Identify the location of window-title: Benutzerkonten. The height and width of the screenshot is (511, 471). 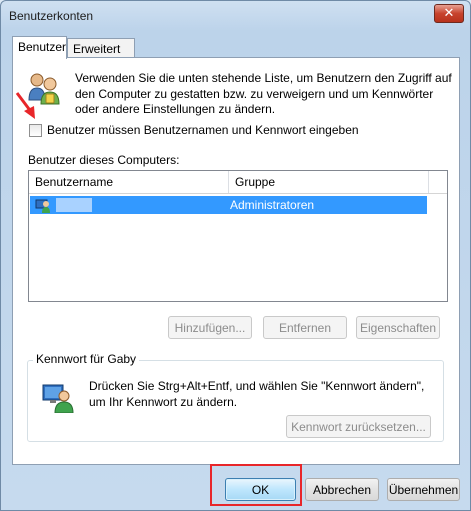
(51, 16).